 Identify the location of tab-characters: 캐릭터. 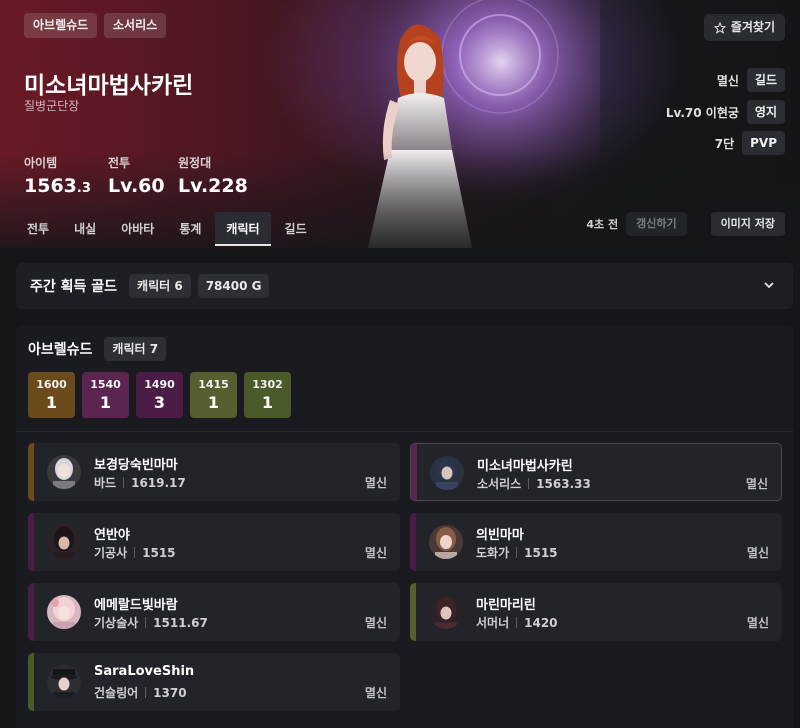
(243, 229).